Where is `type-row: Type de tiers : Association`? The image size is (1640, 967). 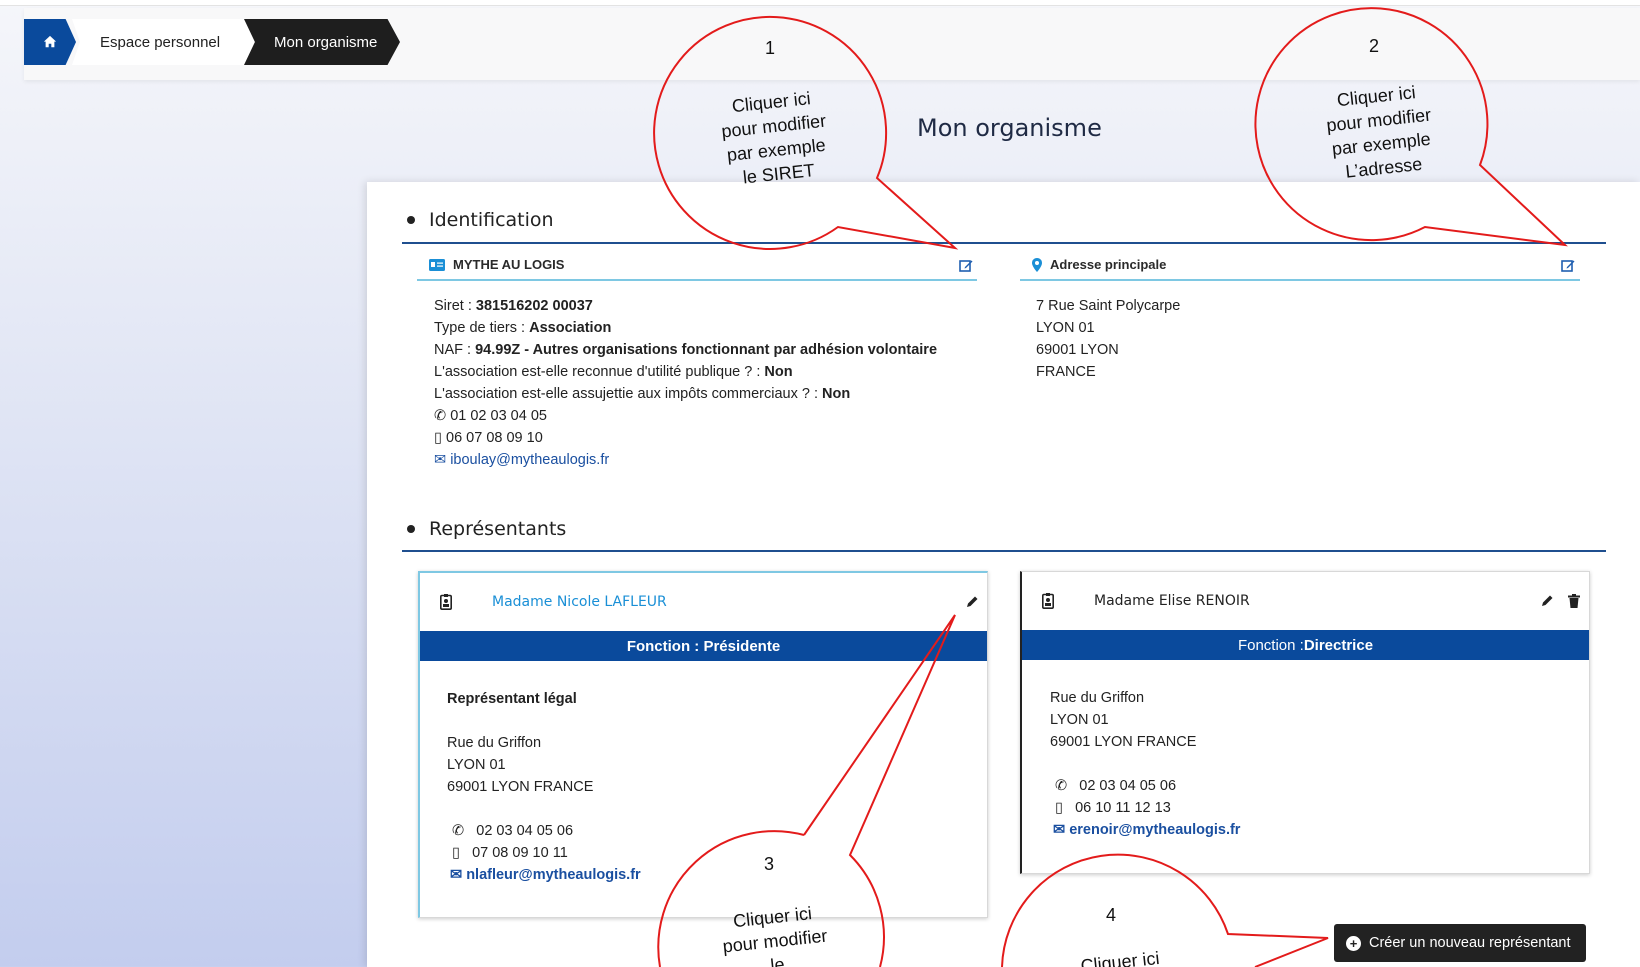 type-row: Type de tiers : Association is located at coordinates (704, 328).